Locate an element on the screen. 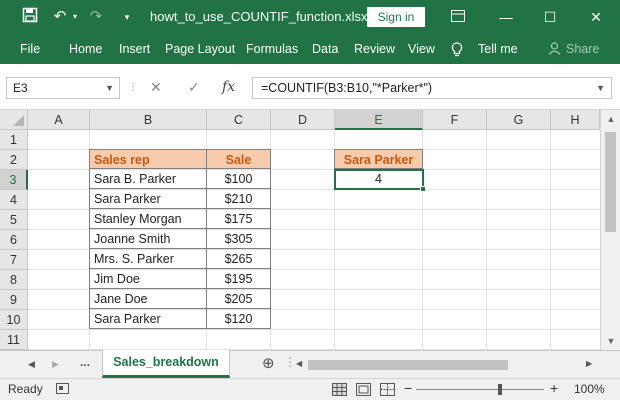 This screenshot has height=400, width=620. column-header-c: C is located at coordinates (239, 120).